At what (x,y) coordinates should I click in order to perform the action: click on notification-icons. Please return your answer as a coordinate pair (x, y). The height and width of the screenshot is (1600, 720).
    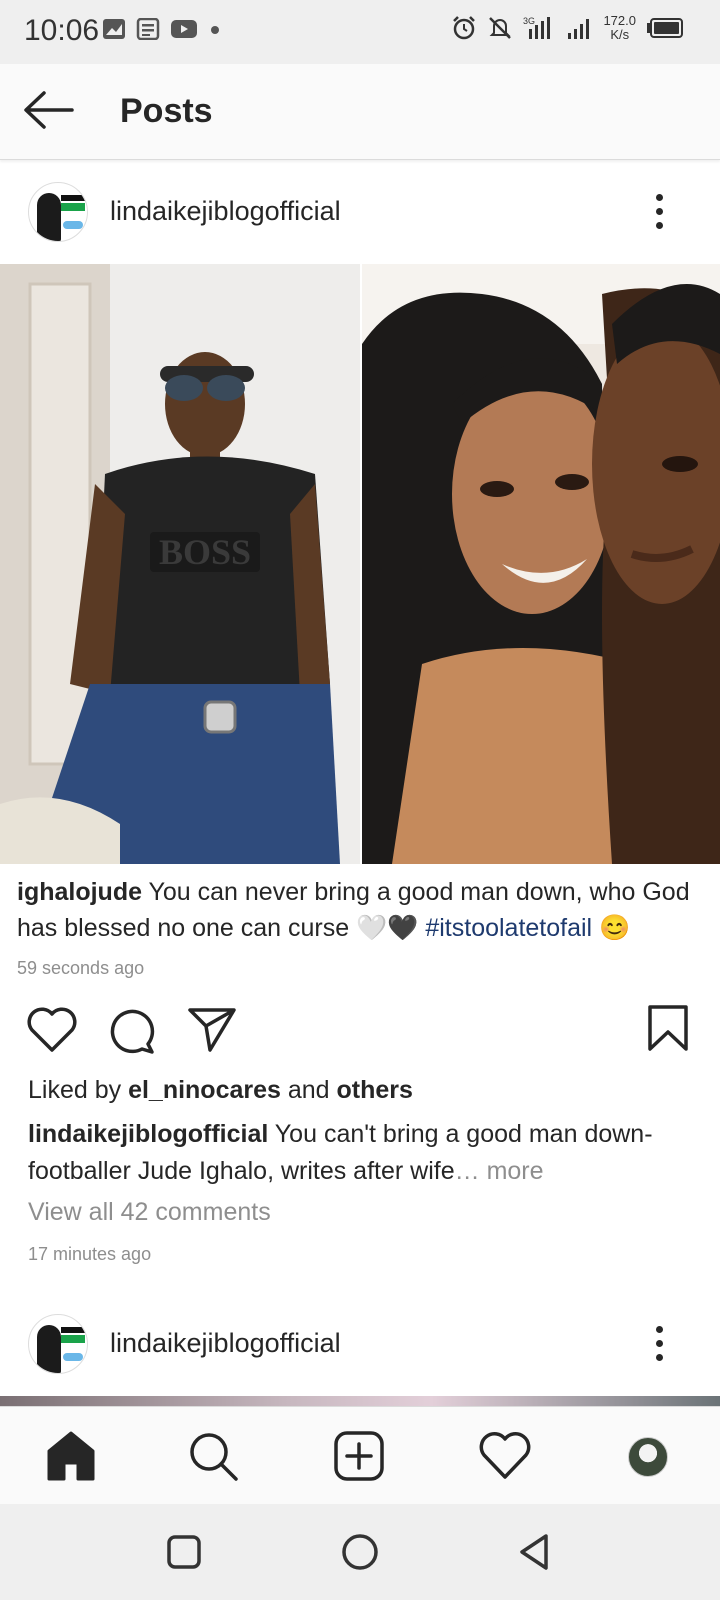
    Looking at the image, I should click on (162, 29).